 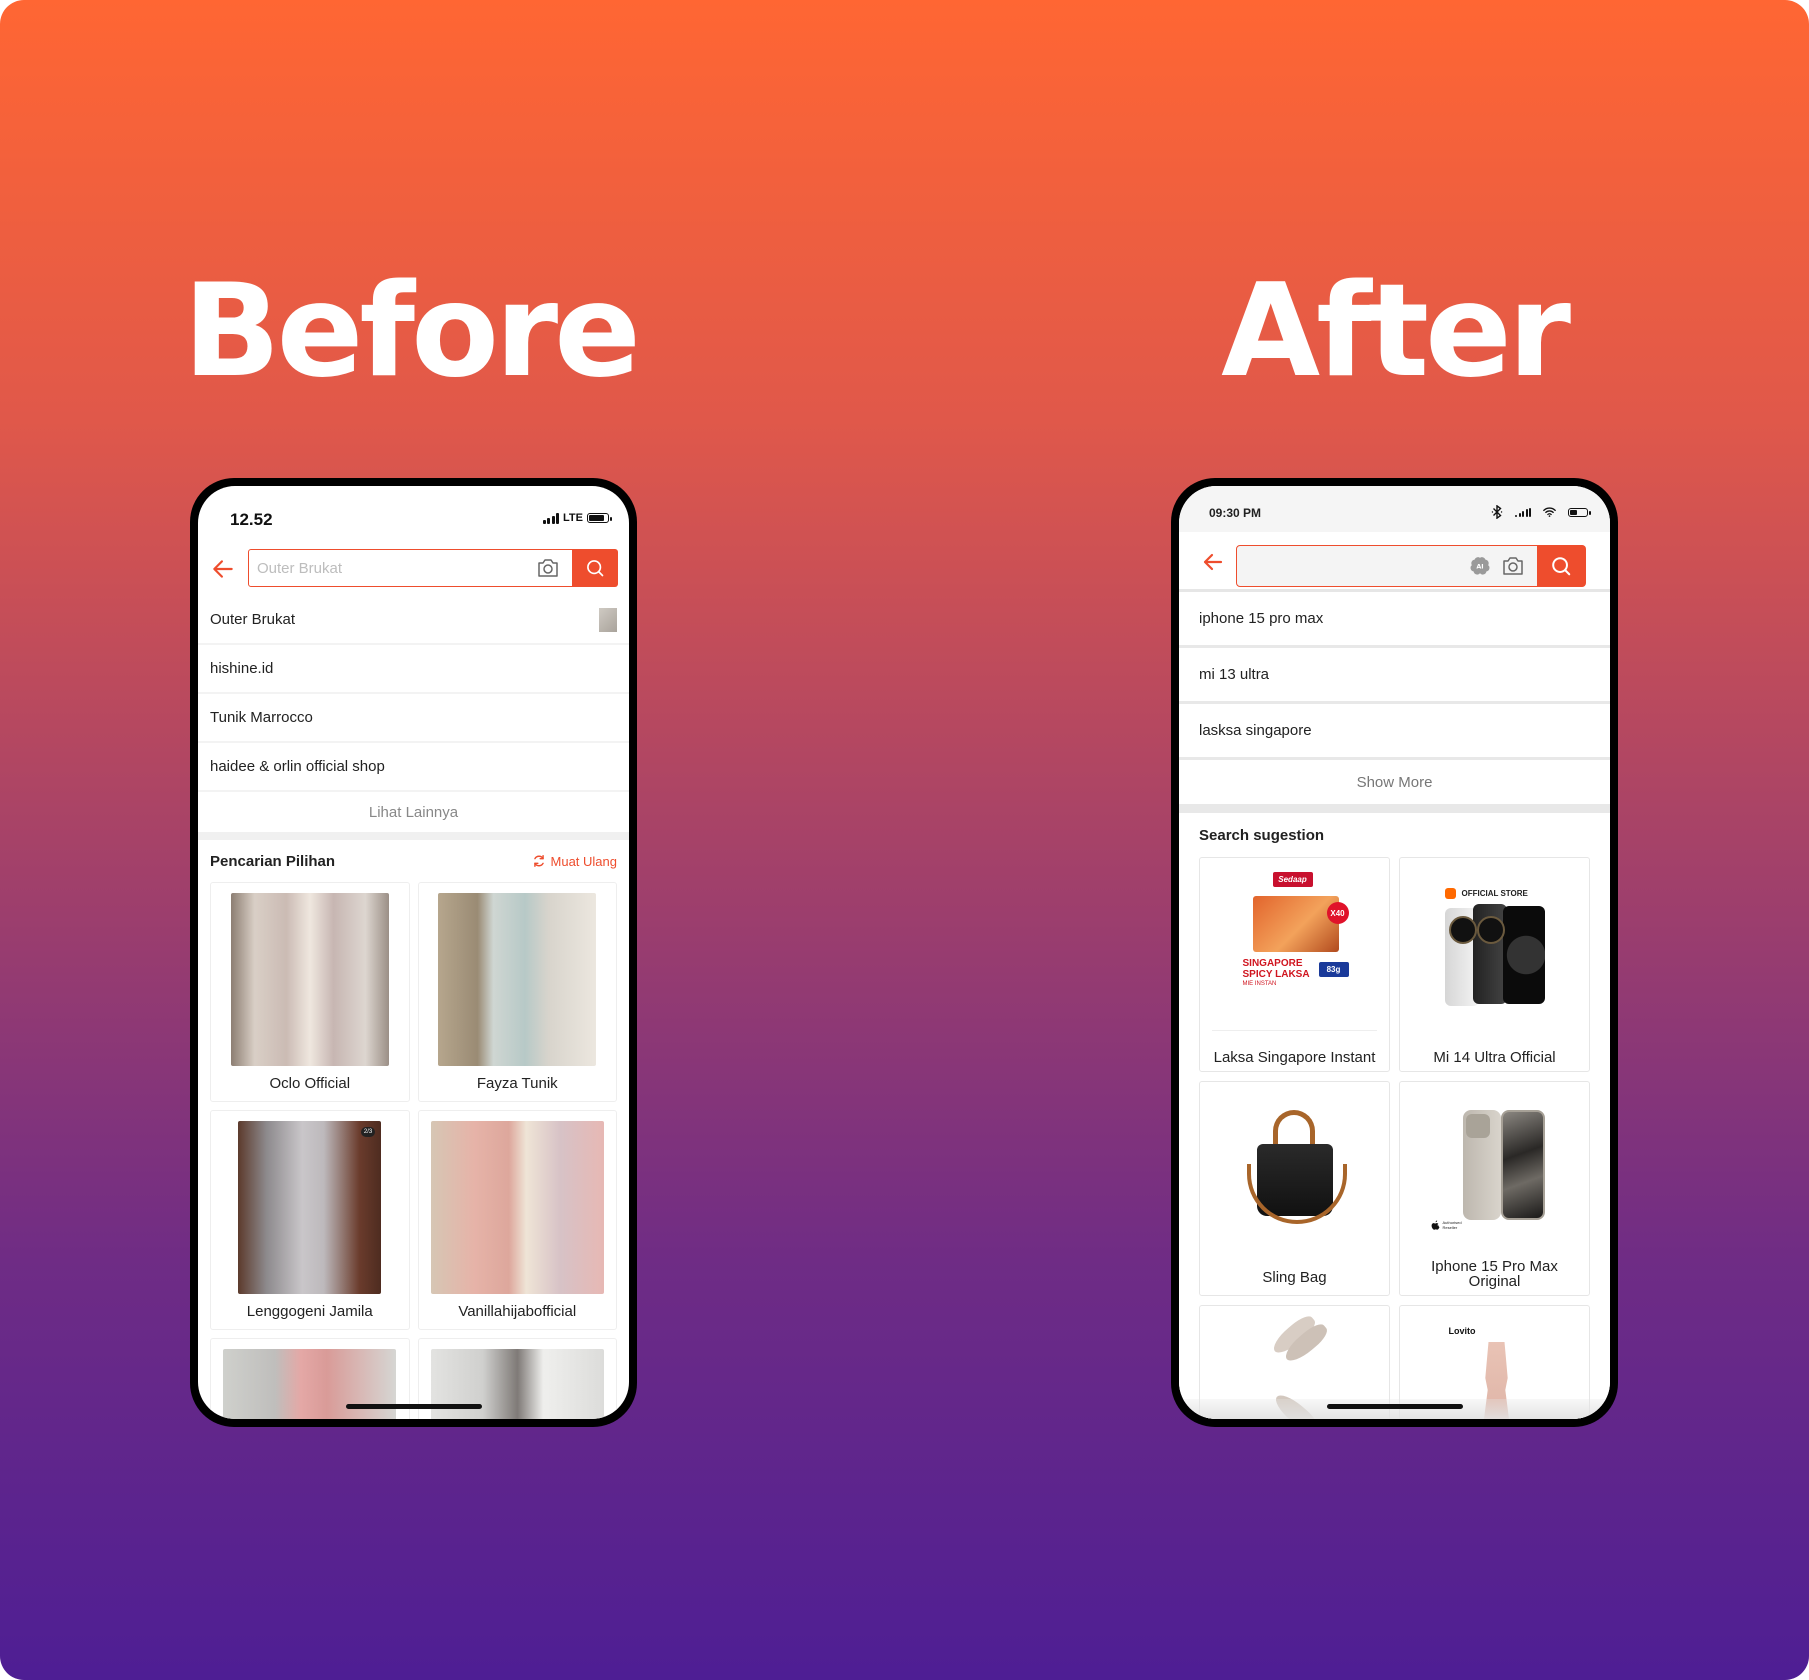 What do you see at coordinates (251, 519) in the screenshot?
I see `status-time: 12.52` at bounding box center [251, 519].